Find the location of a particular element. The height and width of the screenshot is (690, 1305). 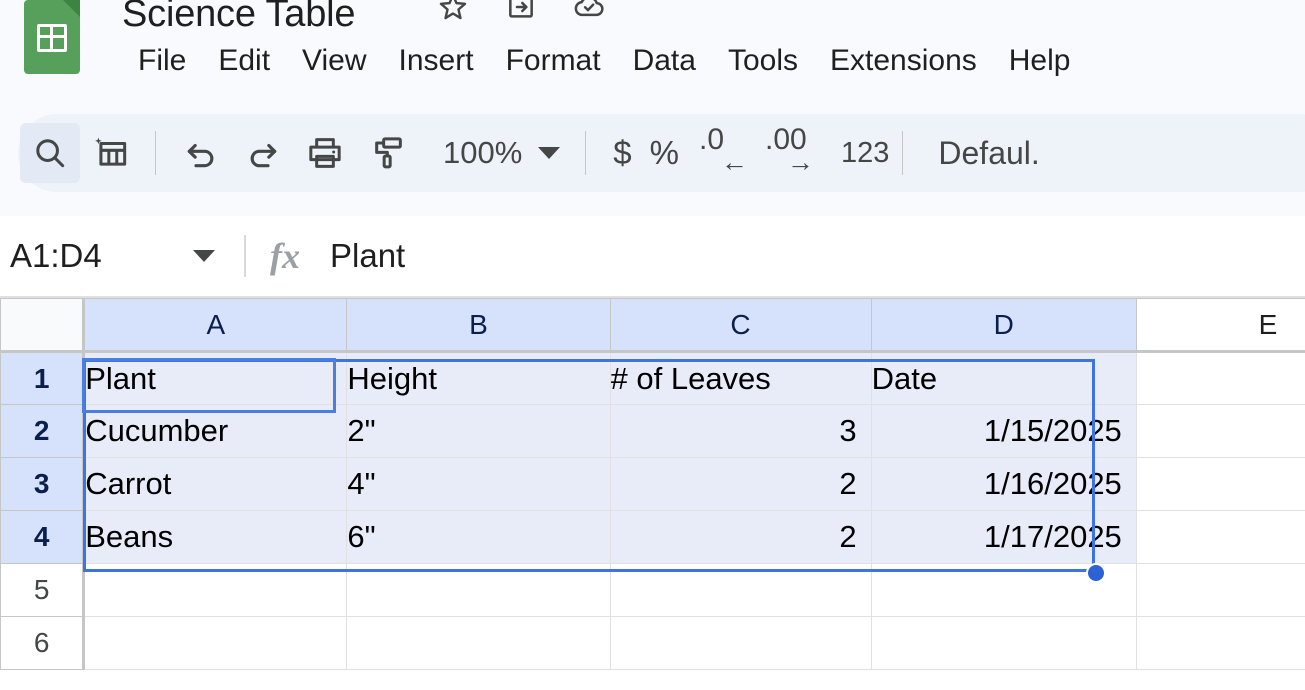

menu-item-edit: Edit is located at coordinates (244, 61).